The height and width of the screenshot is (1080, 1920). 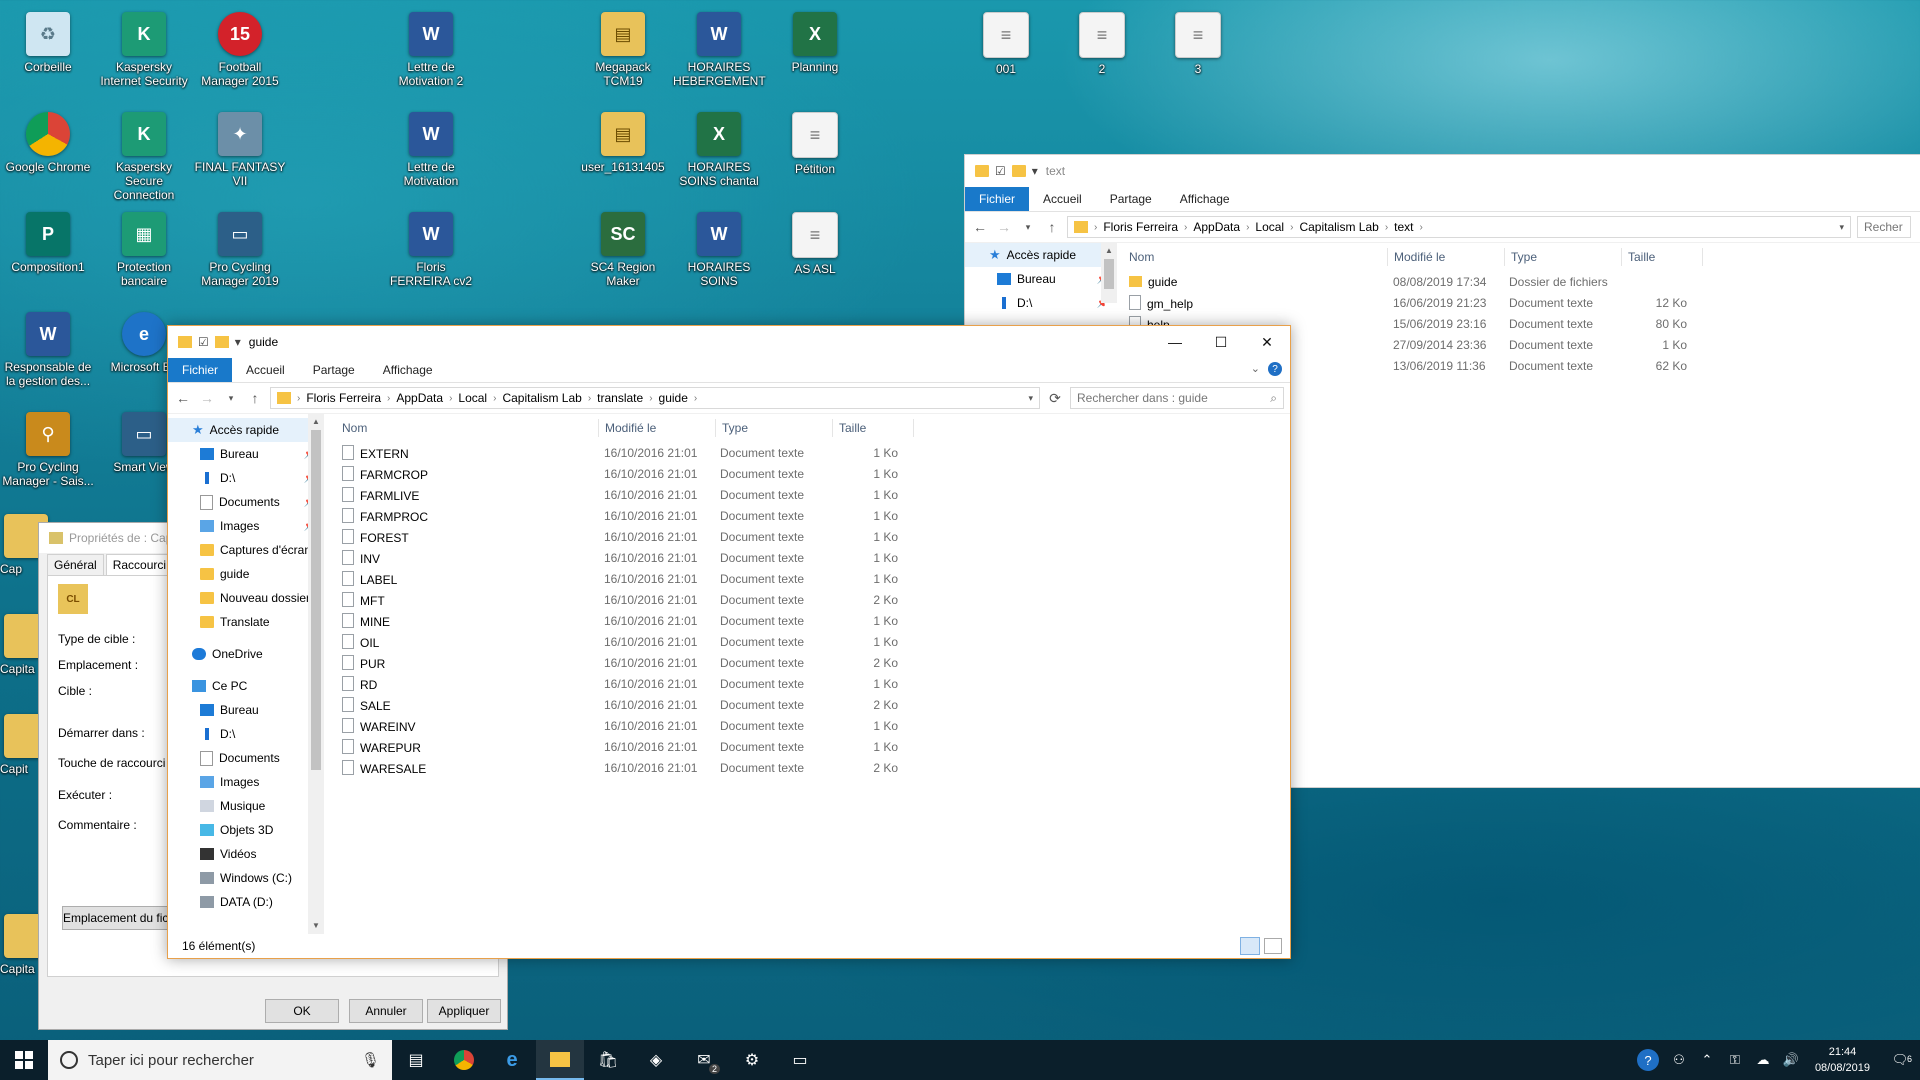 What do you see at coordinates (752, 1060) in the screenshot?
I see `steam-icon: ⚙` at bounding box center [752, 1060].